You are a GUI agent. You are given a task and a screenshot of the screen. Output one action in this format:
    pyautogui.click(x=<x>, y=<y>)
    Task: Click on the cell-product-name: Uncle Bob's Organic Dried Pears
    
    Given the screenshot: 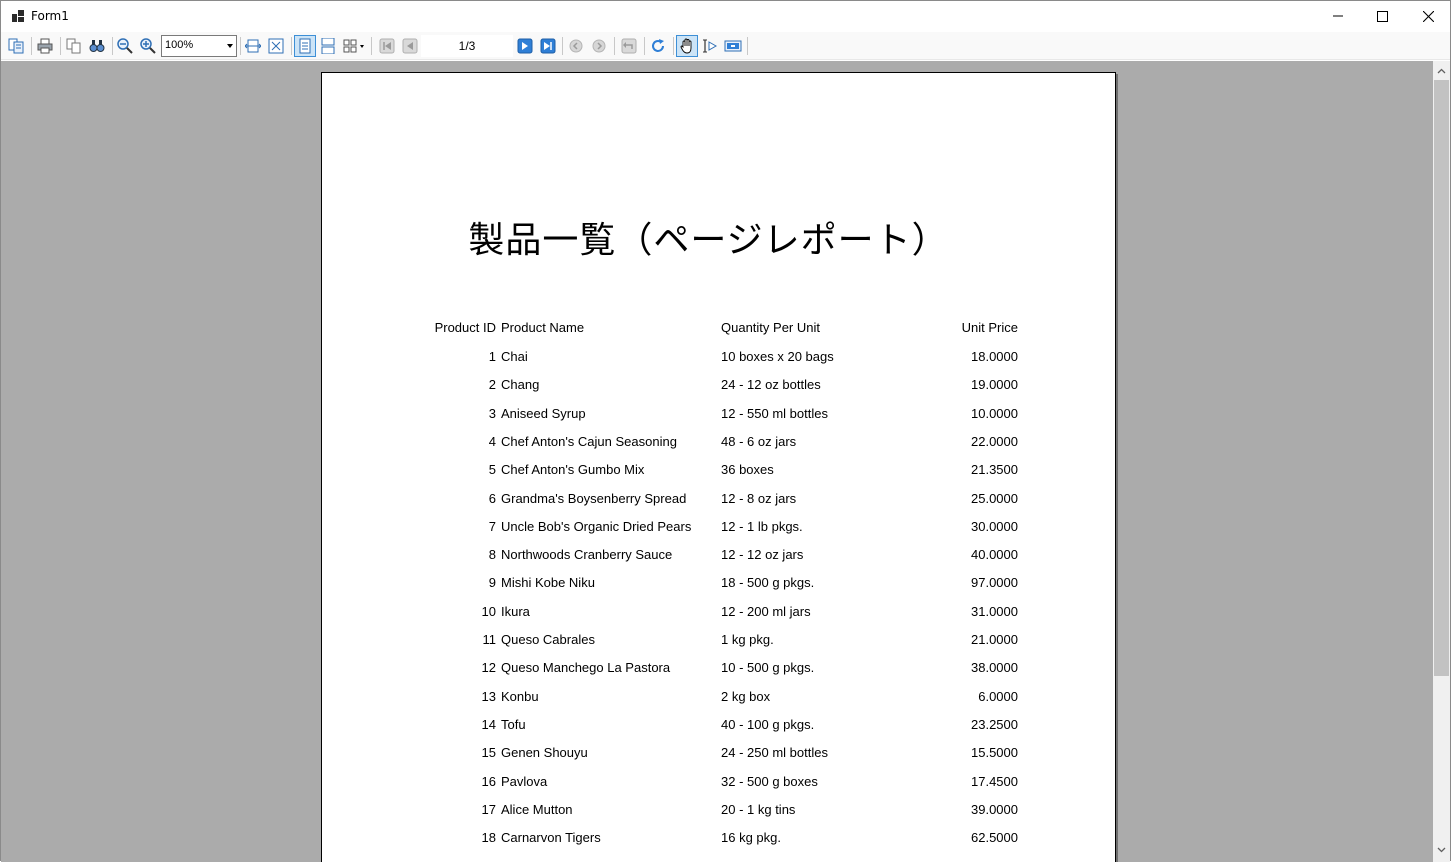 What is the action you would take?
    pyautogui.click(x=596, y=526)
    